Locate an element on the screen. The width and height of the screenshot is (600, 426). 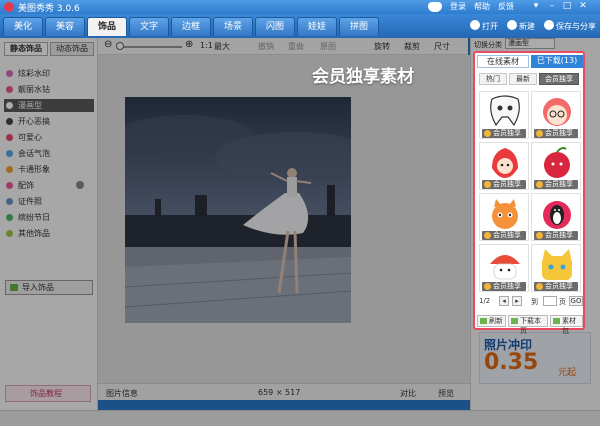
tab-downloaded: 已下载(13) is located at coordinates (557, 61).